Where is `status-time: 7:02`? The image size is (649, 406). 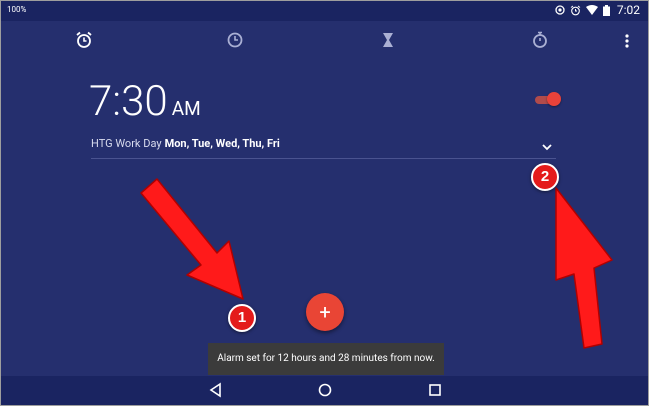 status-time: 7:02 is located at coordinates (628, 10).